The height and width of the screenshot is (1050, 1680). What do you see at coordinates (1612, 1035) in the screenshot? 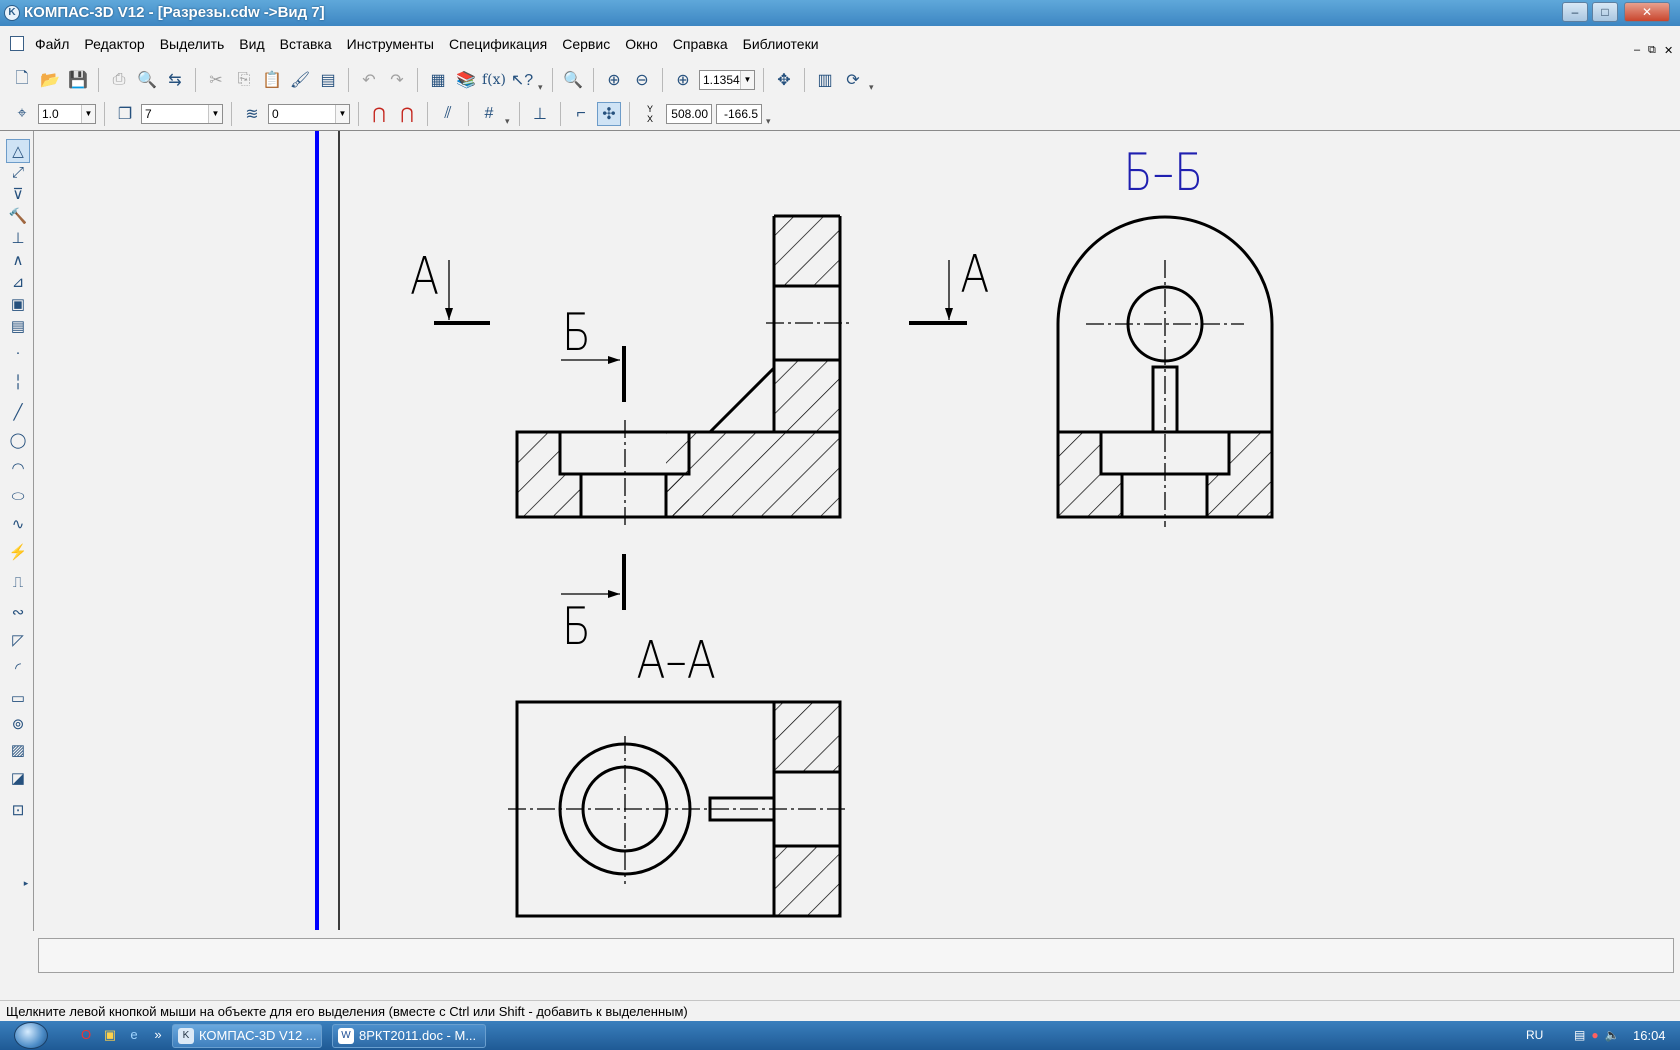
I see `volume-icon: 🔈` at bounding box center [1612, 1035].